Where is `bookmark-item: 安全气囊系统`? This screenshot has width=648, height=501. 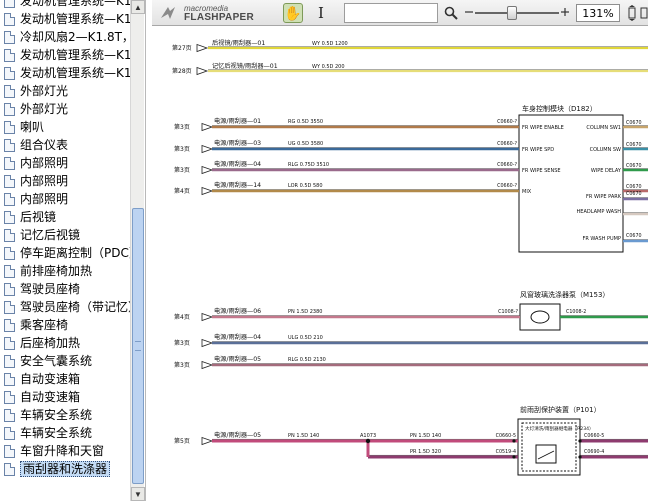 bookmark-item: 安全气囊系统 is located at coordinates (65, 361).